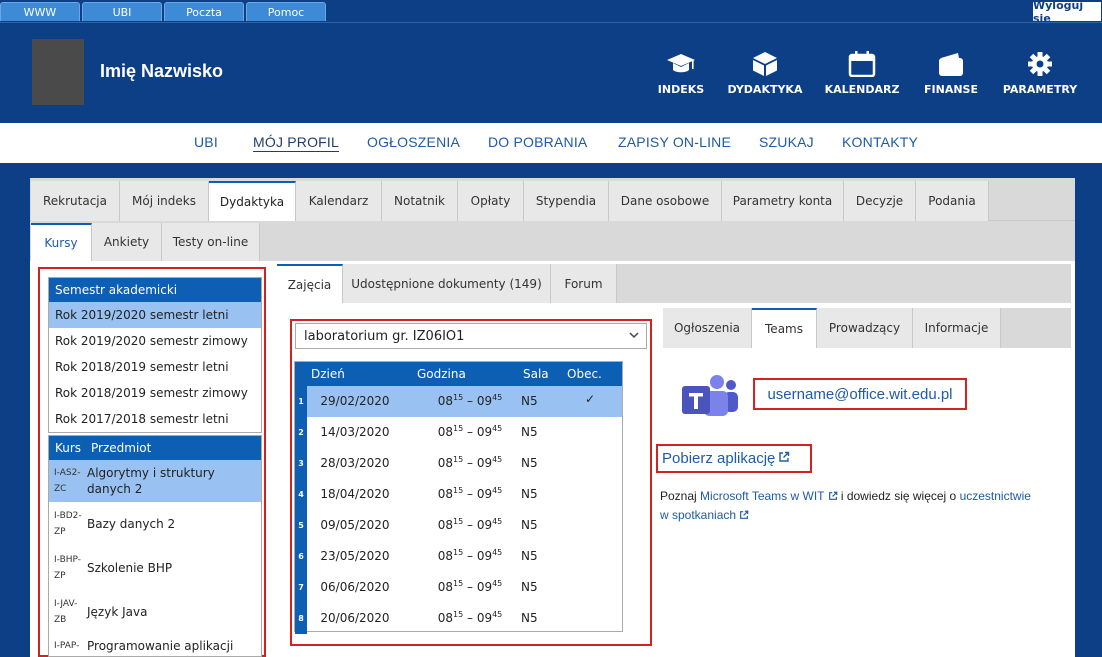 This screenshot has width=1102, height=657. I want to click on schedule-row: 2 14/03/2020 0815 – 0945 N5, so click(458, 432).